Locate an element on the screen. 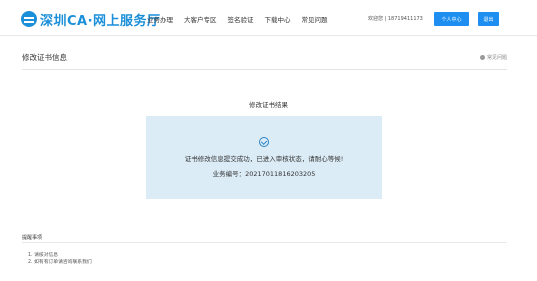 The image size is (537, 281). nav-item-signature-verify: 签名验证 is located at coordinates (241, 19).